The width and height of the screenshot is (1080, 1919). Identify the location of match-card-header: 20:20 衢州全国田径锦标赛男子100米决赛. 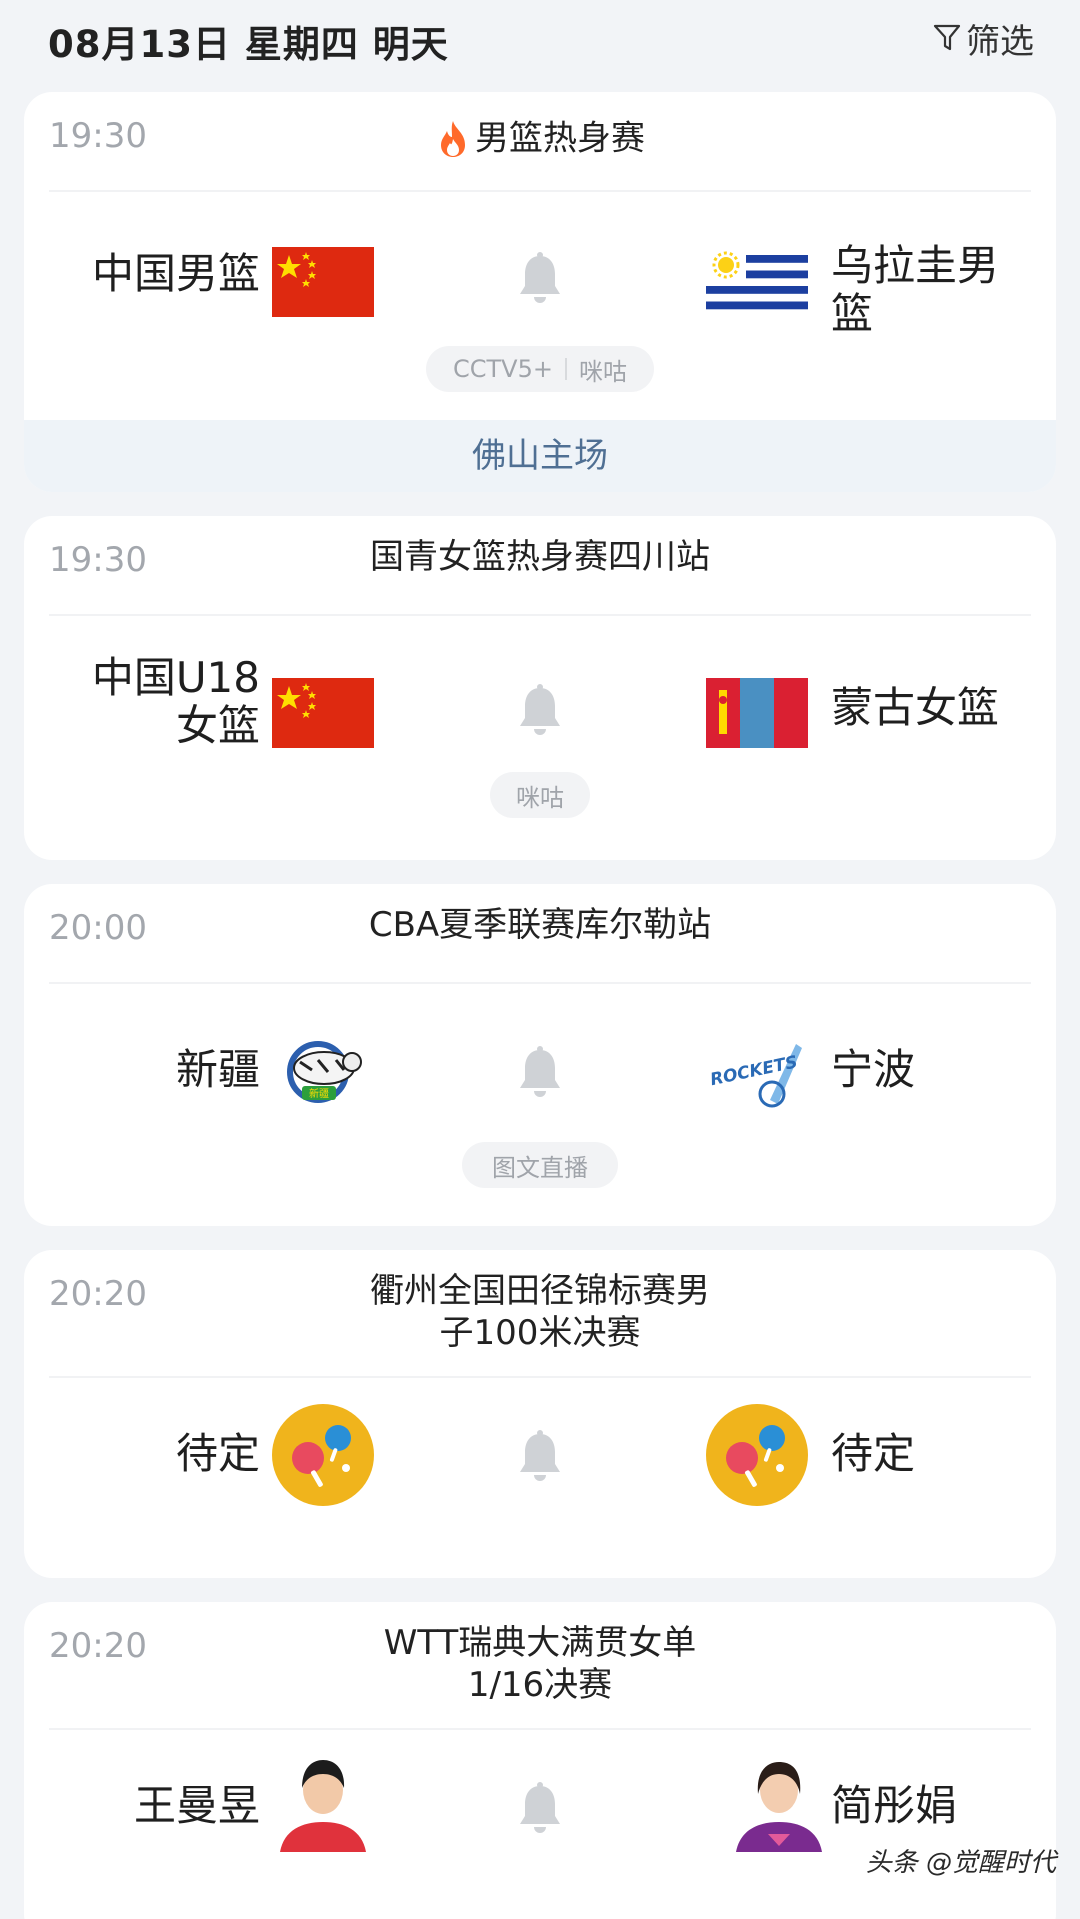
(540, 1314).